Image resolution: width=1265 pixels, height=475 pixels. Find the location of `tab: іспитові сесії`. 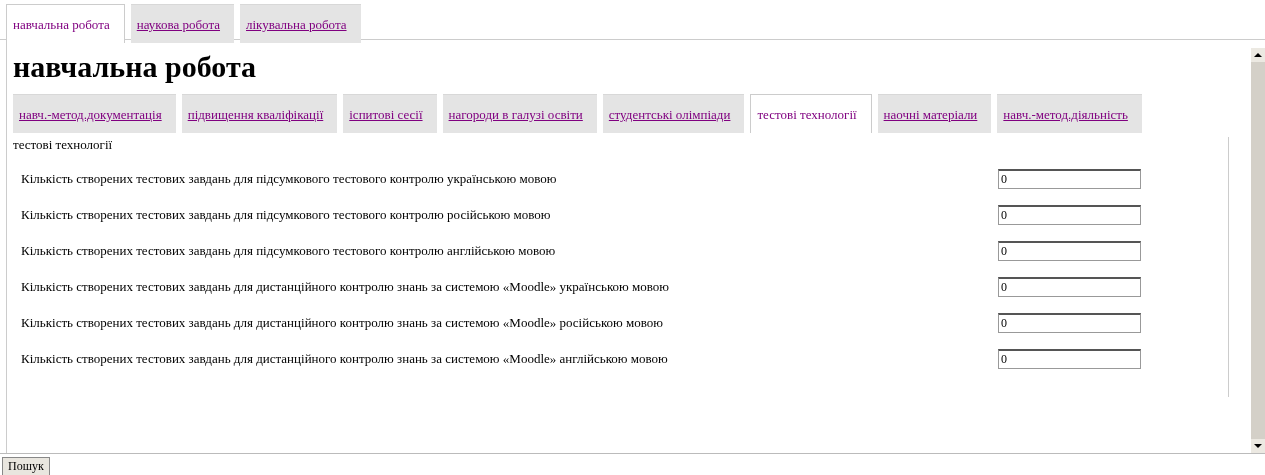

tab: іспитові сесії is located at coordinates (390, 113).